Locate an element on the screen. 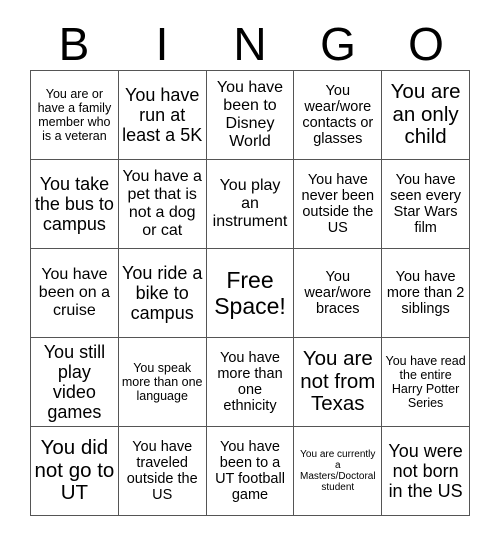  bingo-cell-label: You have more than 2 siblings is located at coordinates (425, 293).